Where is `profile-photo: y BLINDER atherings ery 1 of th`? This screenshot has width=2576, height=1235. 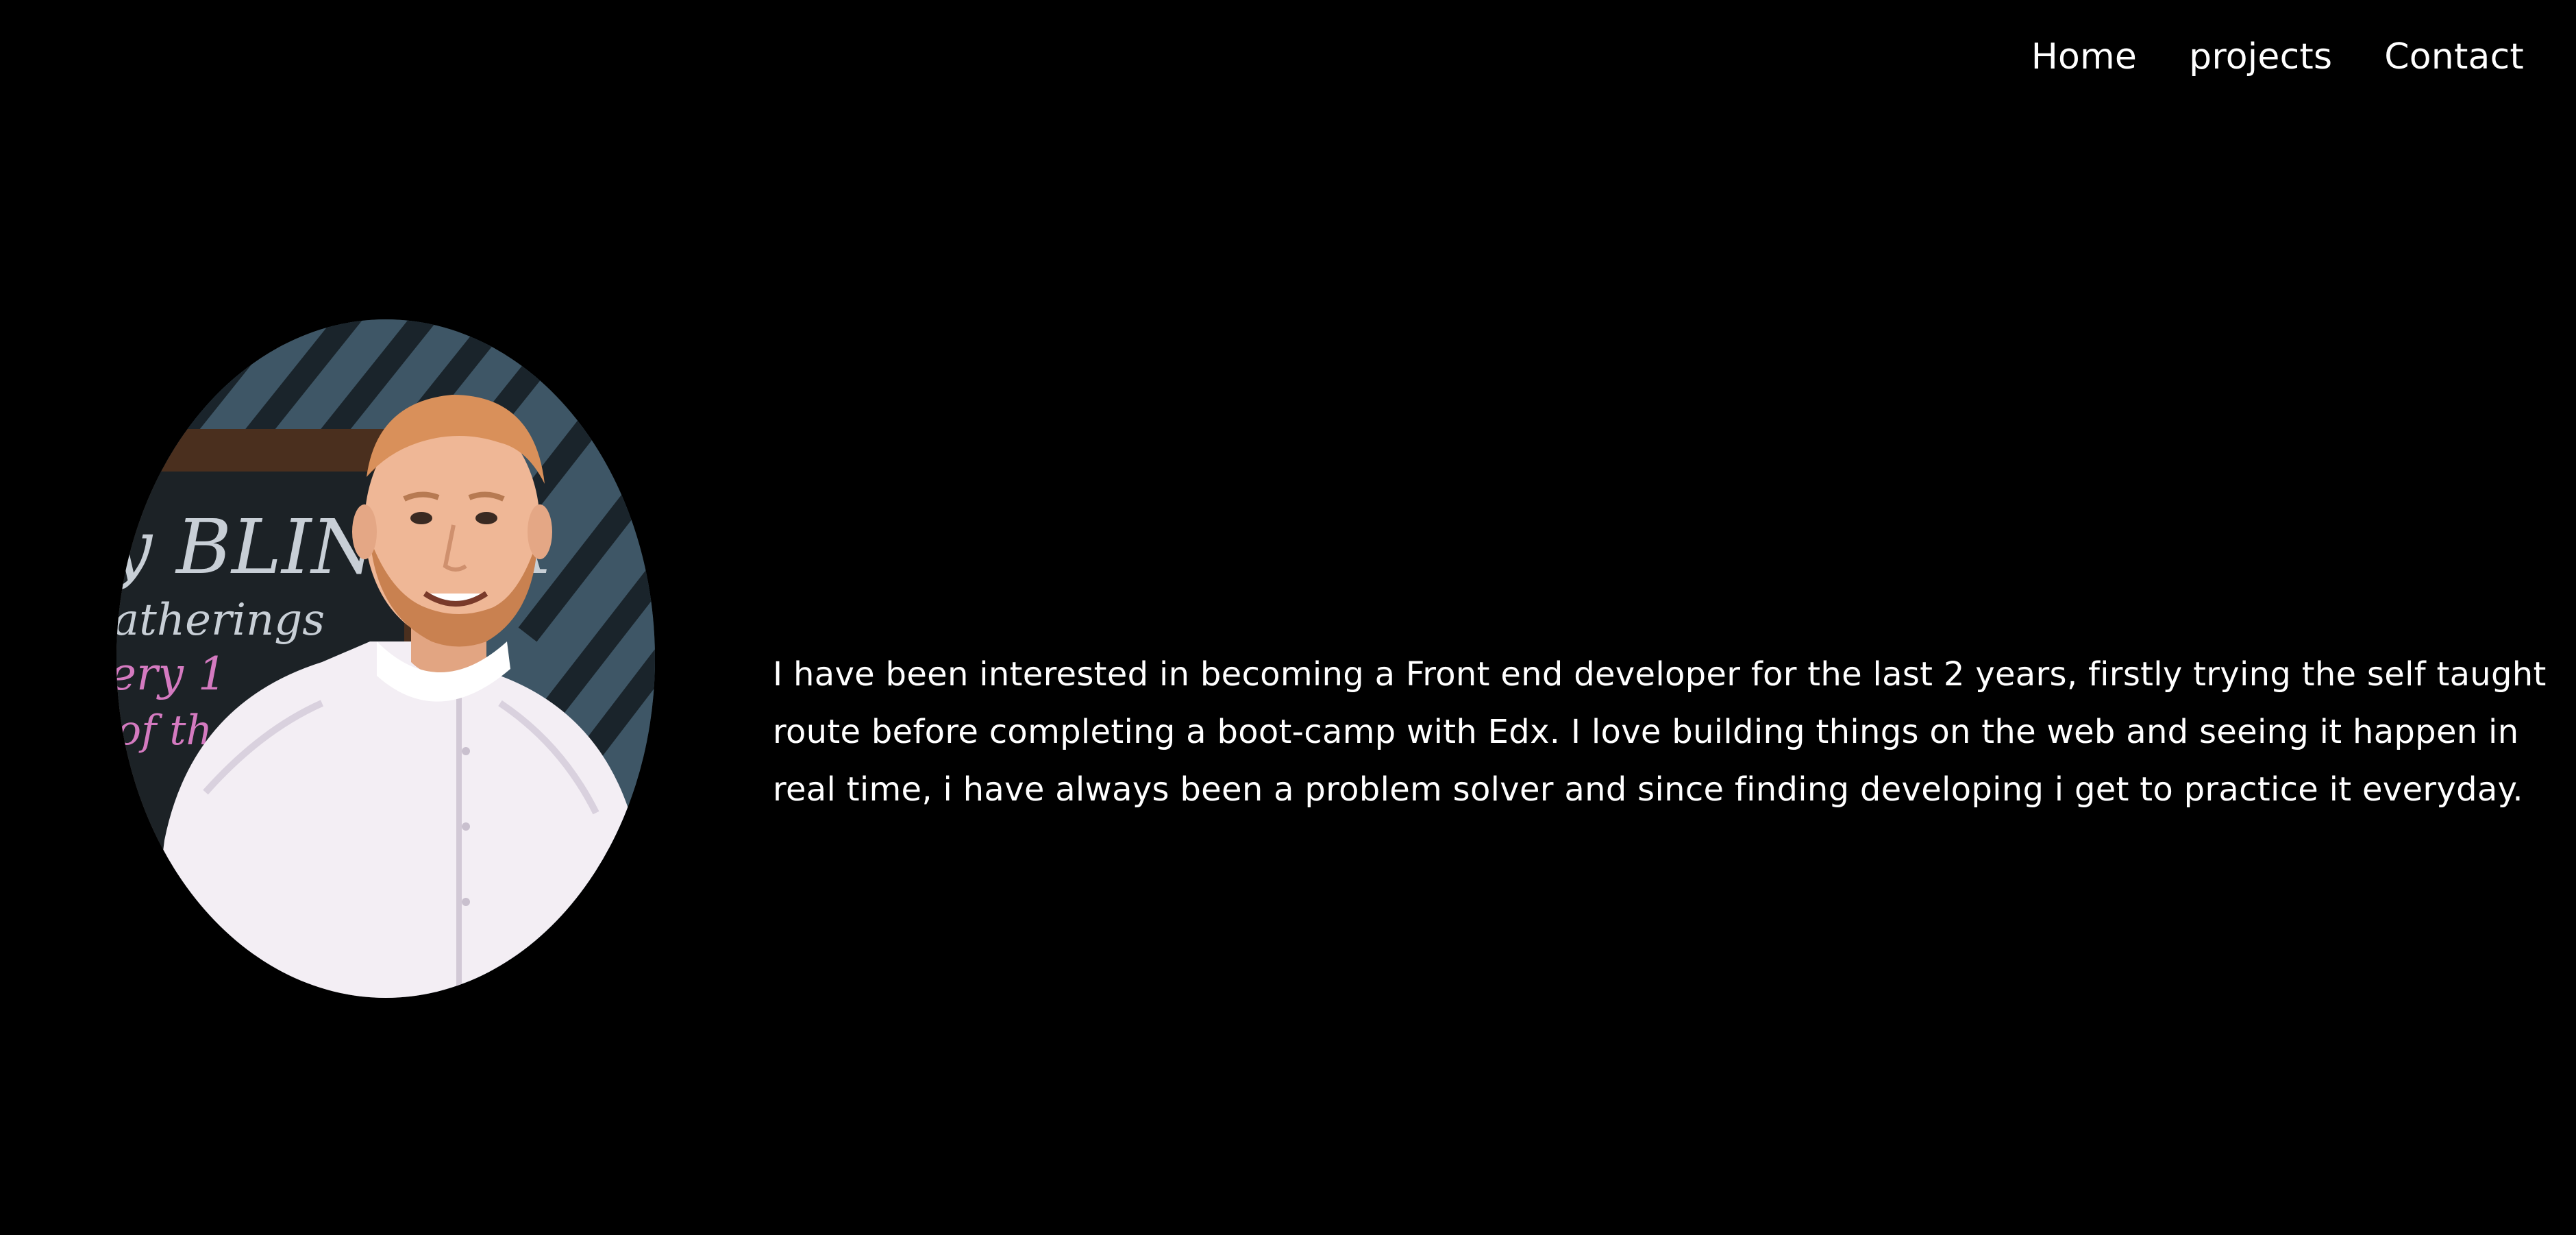 profile-photo: y BLINDER atherings ery 1 of th is located at coordinates (385, 658).